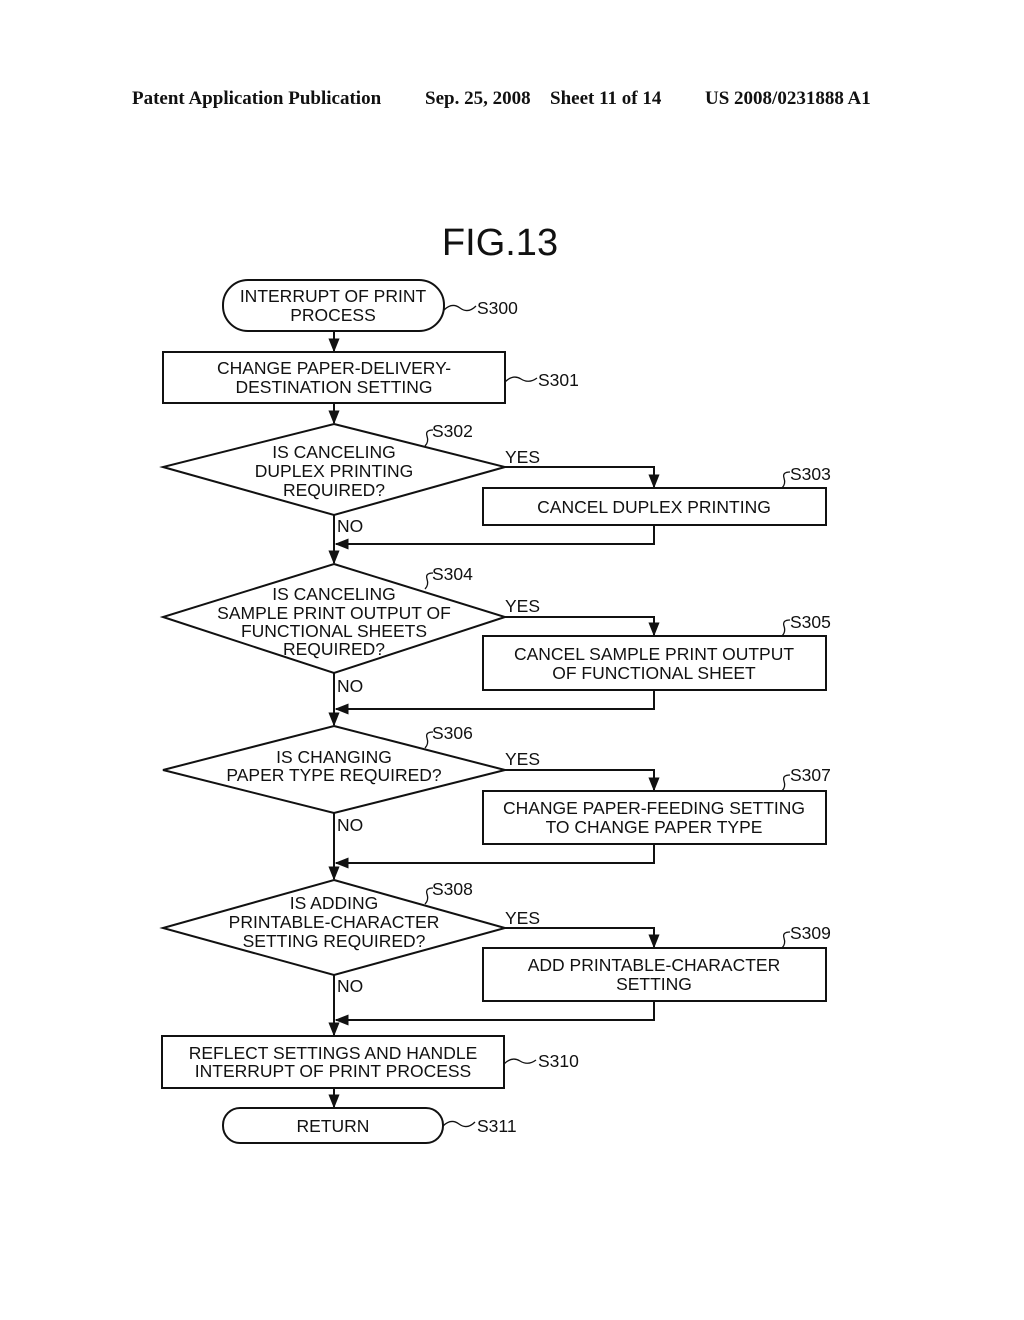  Describe the element at coordinates (654, 984) in the screenshot. I see `step-s309-line2: SETTING` at that location.